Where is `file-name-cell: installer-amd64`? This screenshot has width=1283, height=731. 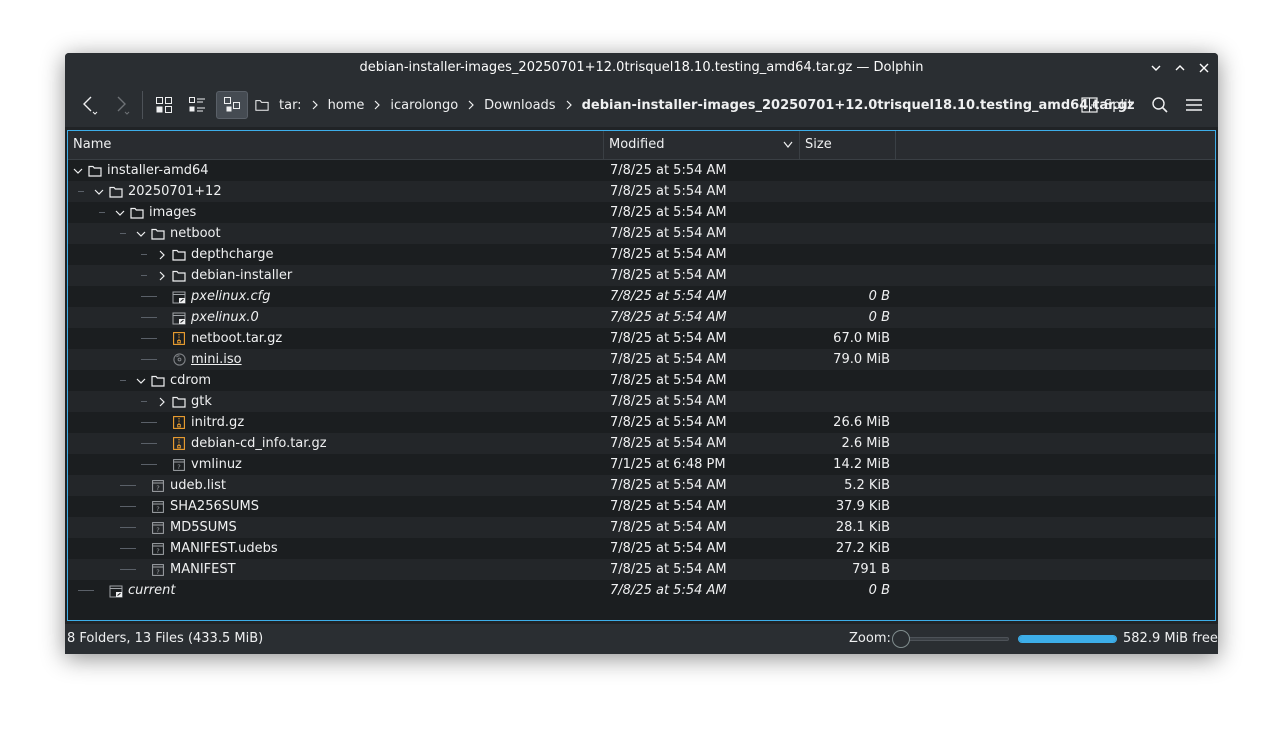
file-name-cell: installer-amd64 is located at coordinates (148, 170).